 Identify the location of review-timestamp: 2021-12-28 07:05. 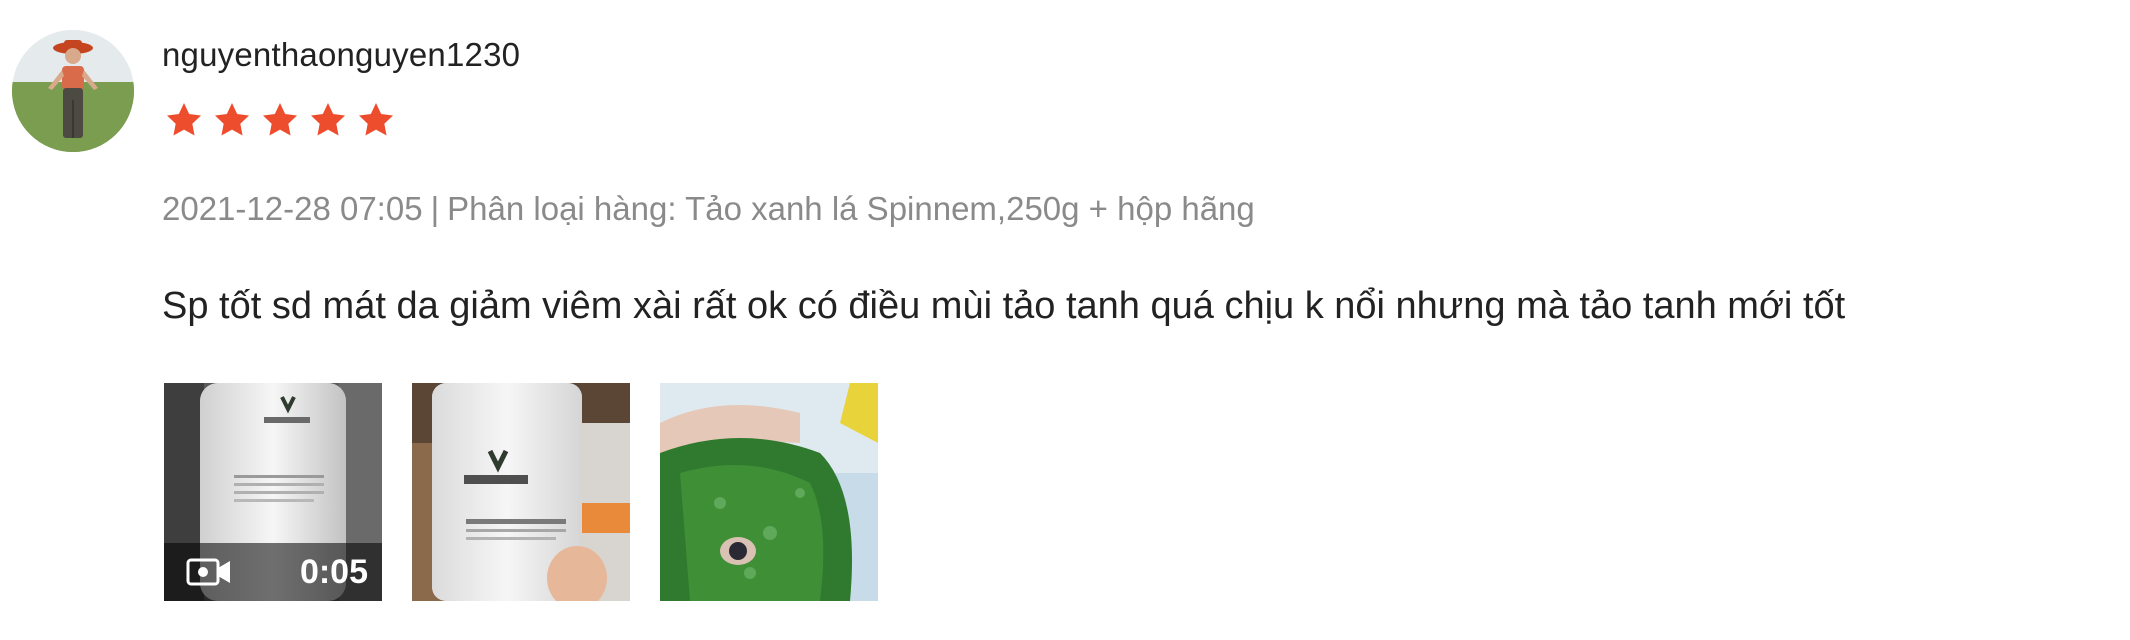
(292, 208).